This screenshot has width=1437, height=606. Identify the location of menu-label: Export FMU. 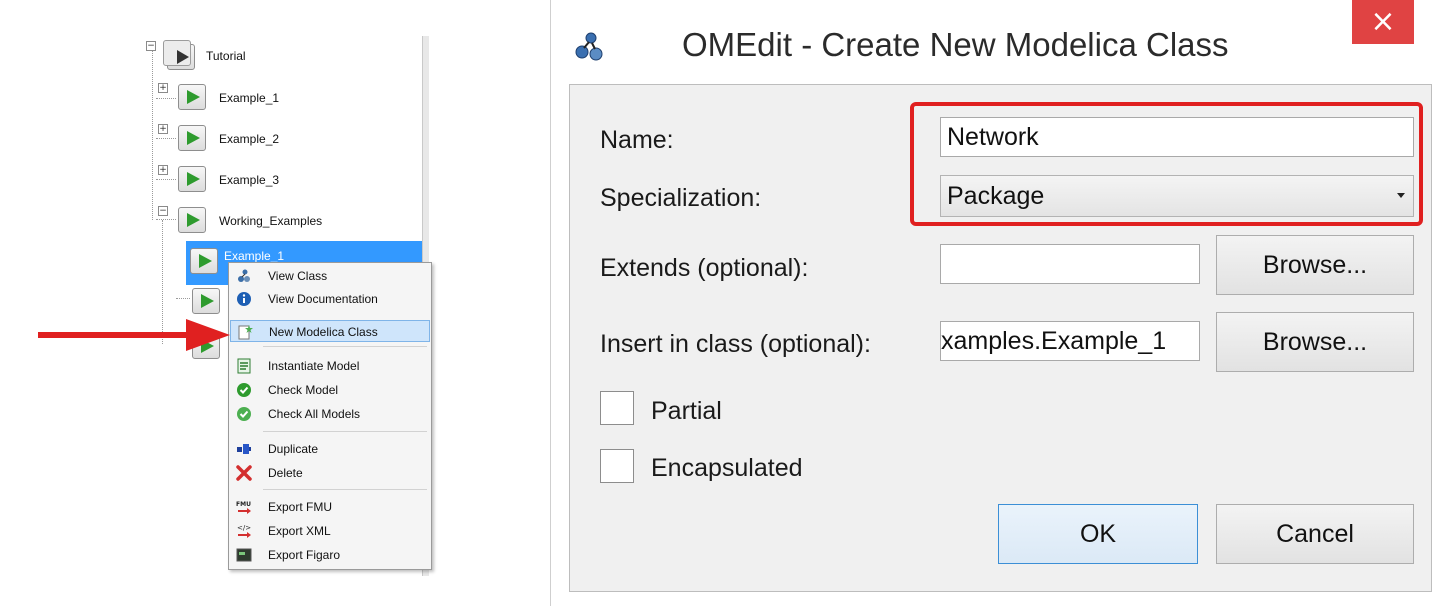
(300, 507).